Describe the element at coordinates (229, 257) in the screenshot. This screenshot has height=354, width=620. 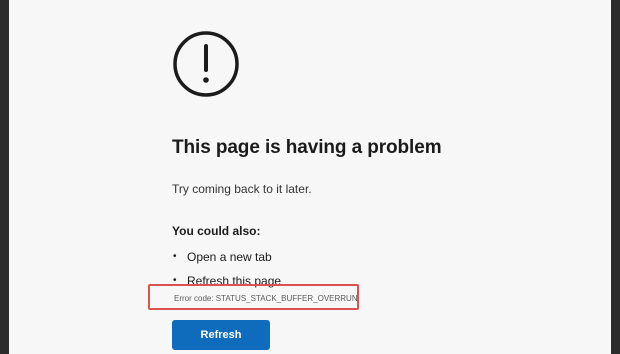
I see `suggestion-open-new-tab: Open a new tab` at that location.